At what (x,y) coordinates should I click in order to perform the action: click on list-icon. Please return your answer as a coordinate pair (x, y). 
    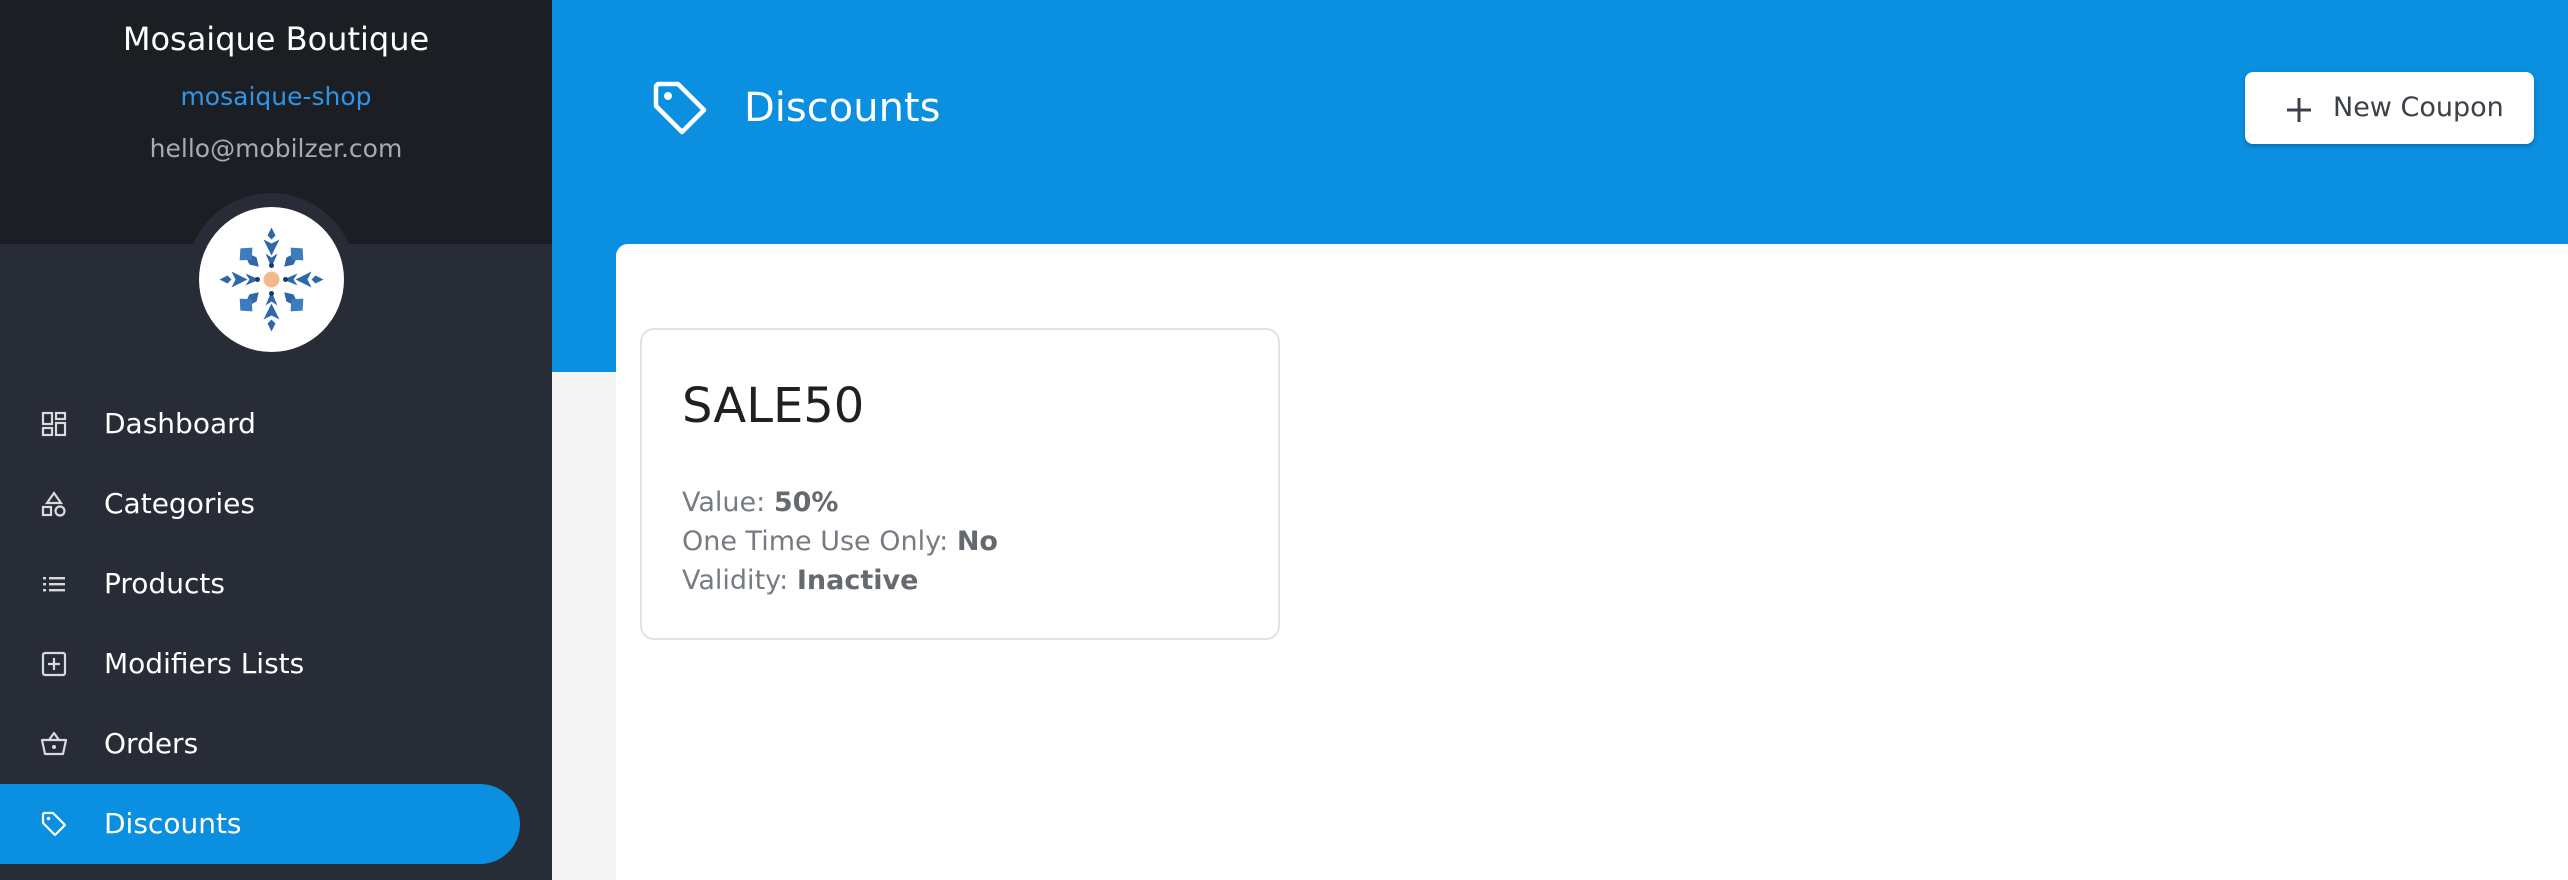
    Looking at the image, I should click on (54, 584).